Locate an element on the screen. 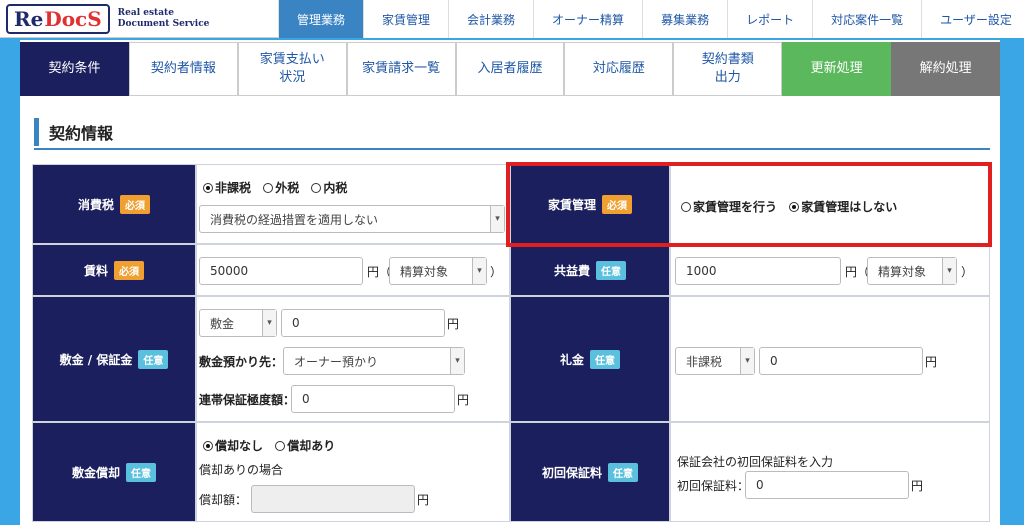 Image resolution: width=1024 pixels, height=525 pixels. key-money-value-cell: 非課税 ▾ 0 円 is located at coordinates (830, 359).